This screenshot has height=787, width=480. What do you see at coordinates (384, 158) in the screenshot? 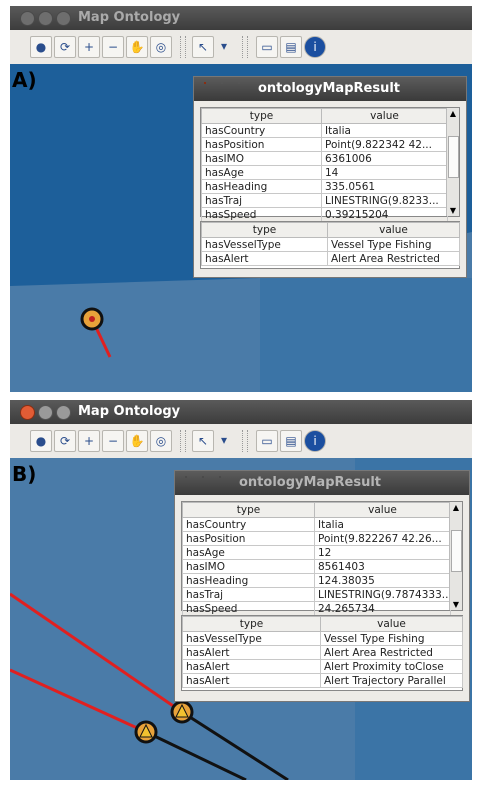
I see `cell-value: 6361006` at bounding box center [384, 158].